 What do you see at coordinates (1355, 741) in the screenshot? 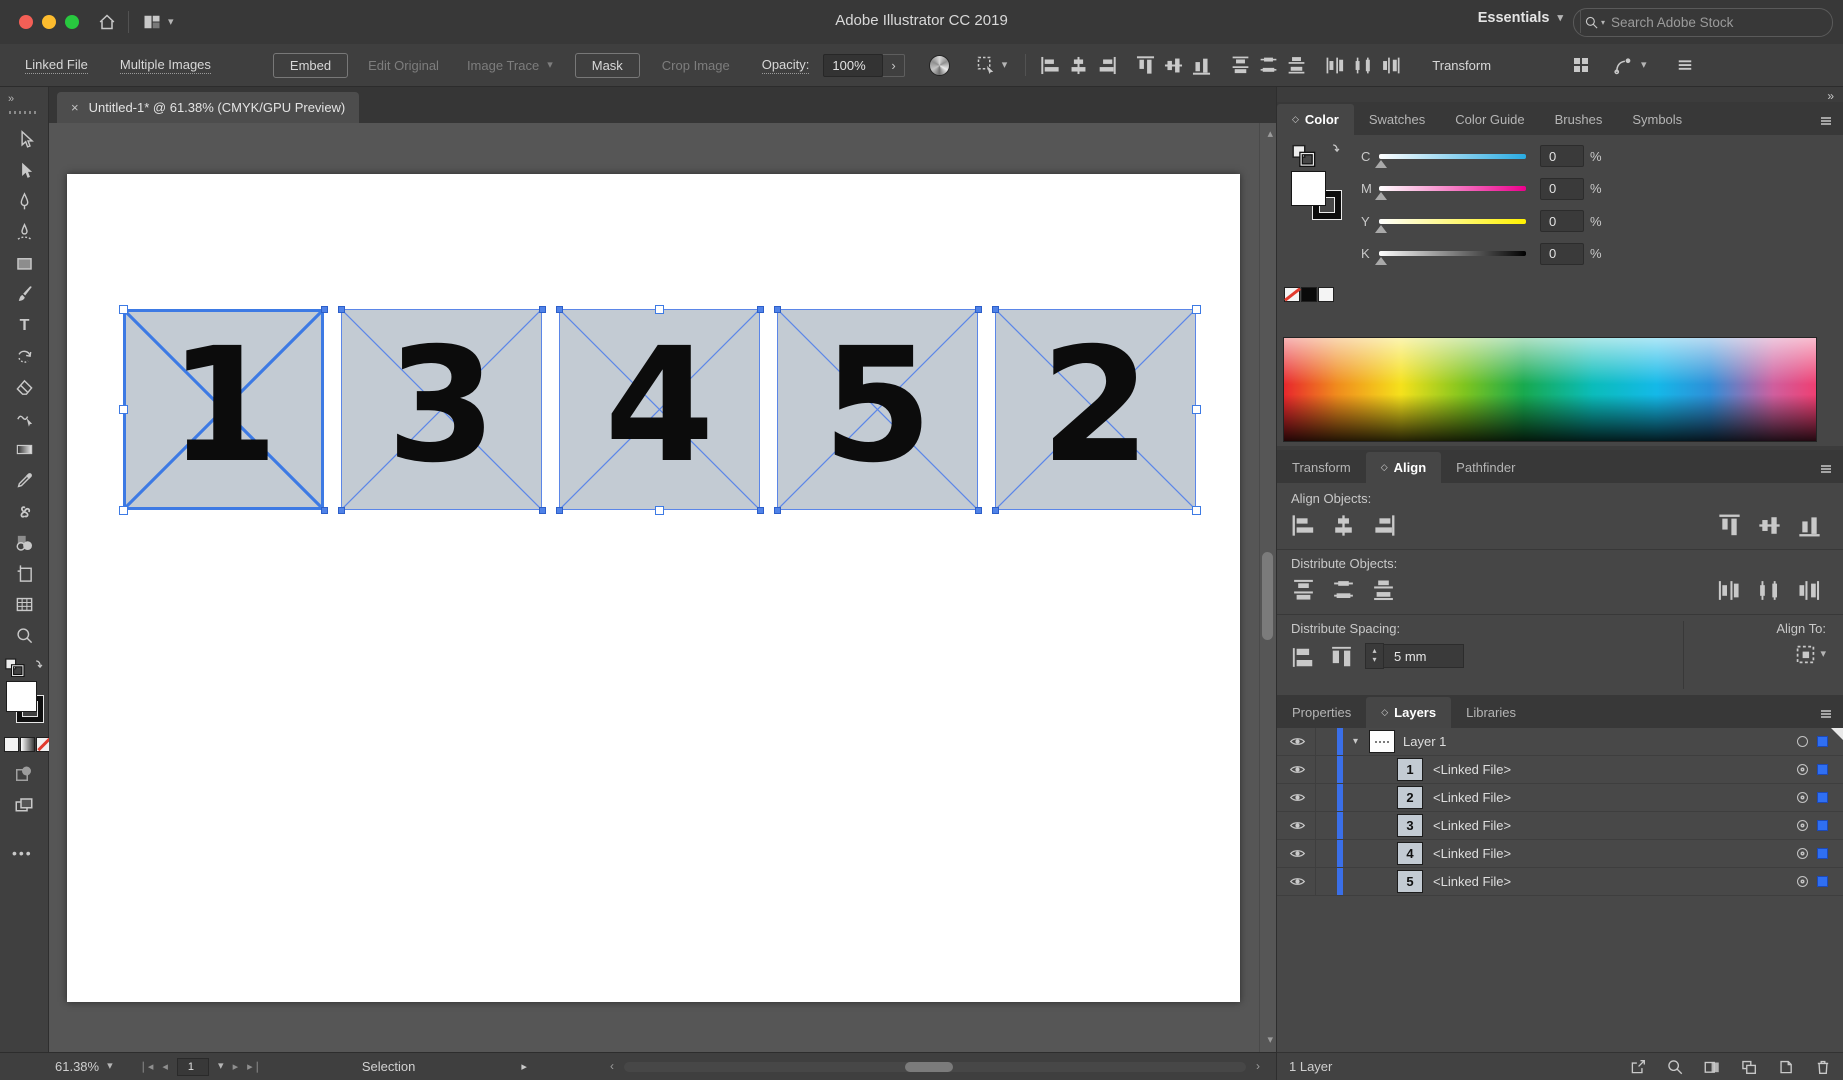
I see `expand-chevron-icon: ▾` at bounding box center [1355, 741].